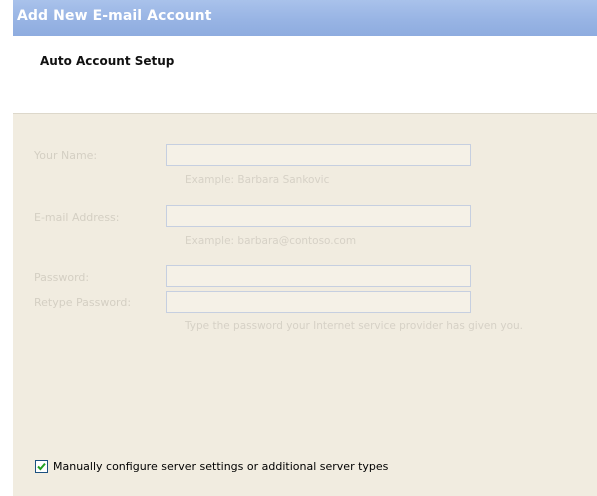 This screenshot has height=496, width=597. What do you see at coordinates (83, 302) in the screenshot?
I see `retype-password-label: Retype Password:` at bounding box center [83, 302].